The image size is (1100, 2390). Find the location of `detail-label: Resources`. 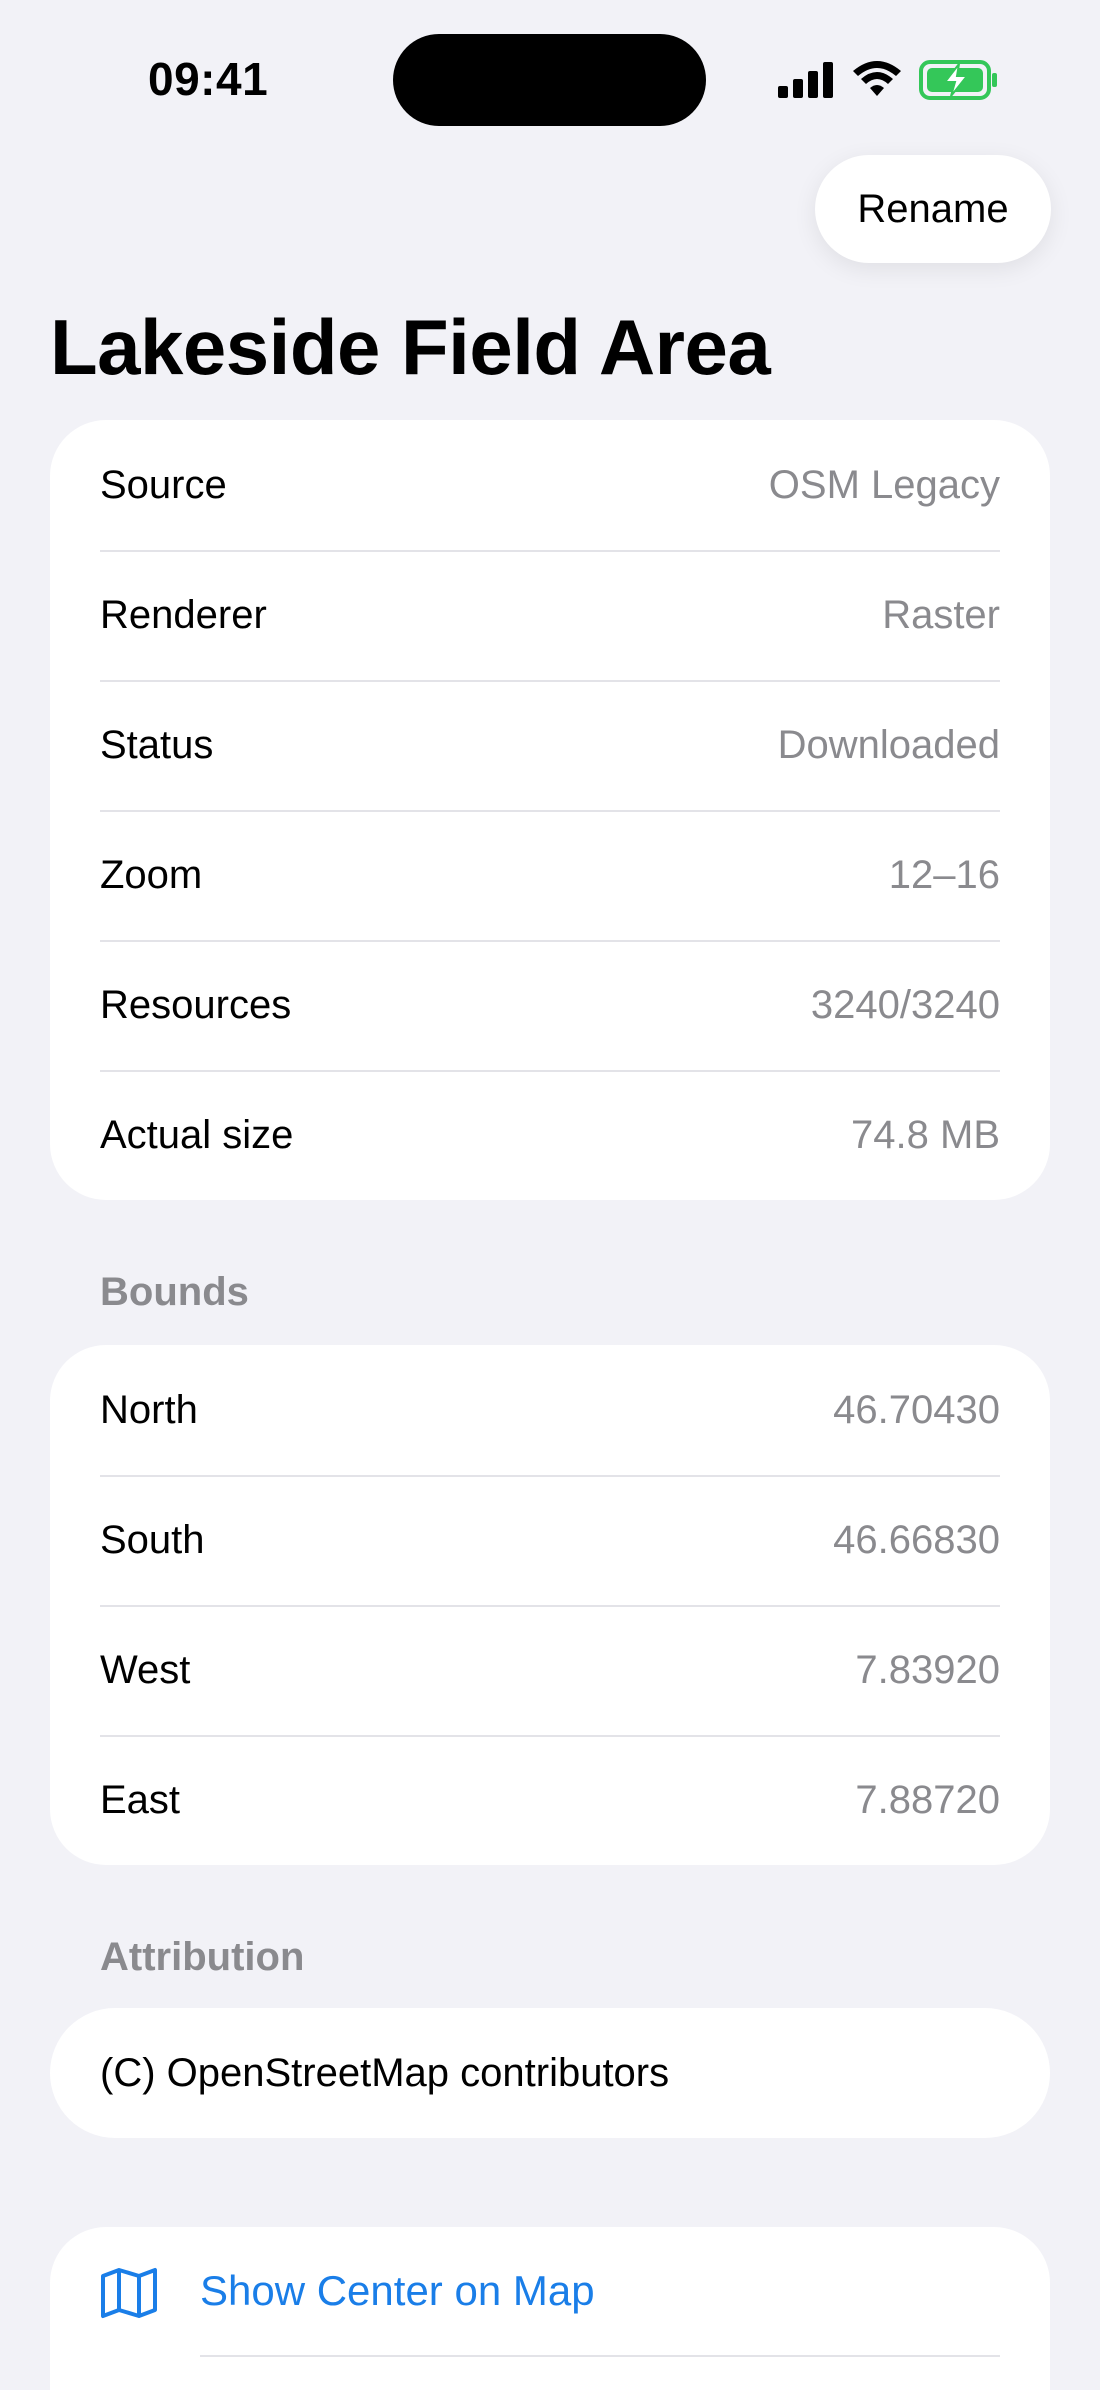

detail-label: Resources is located at coordinates (196, 1004).